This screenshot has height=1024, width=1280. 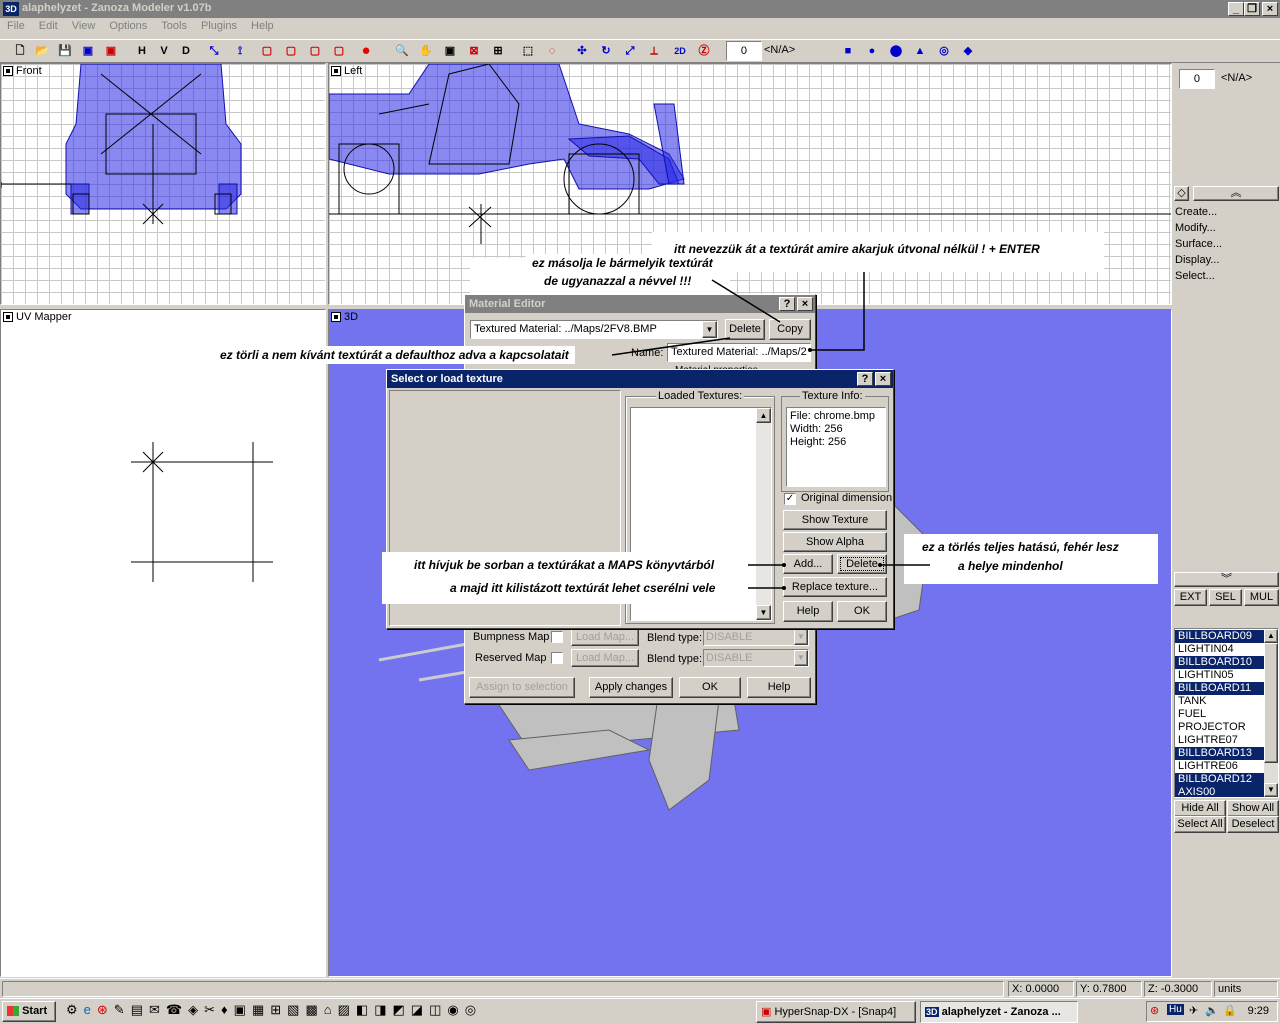 I want to click on object-list-item: BILLBOARD11, so click(x=1219, y=688).